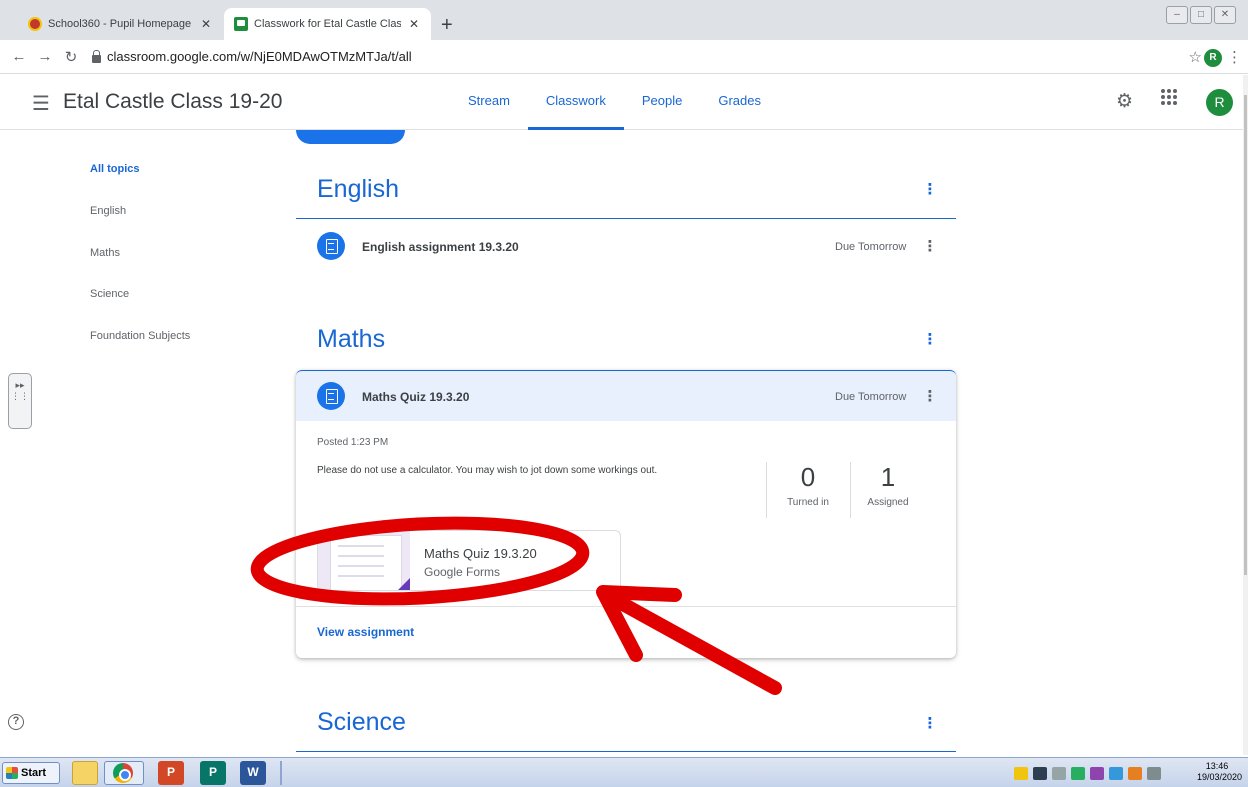  What do you see at coordinates (172, 102) in the screenshot?
I see `class-title: Etal Castle Class 19-20` at bounding box center [172, 102].